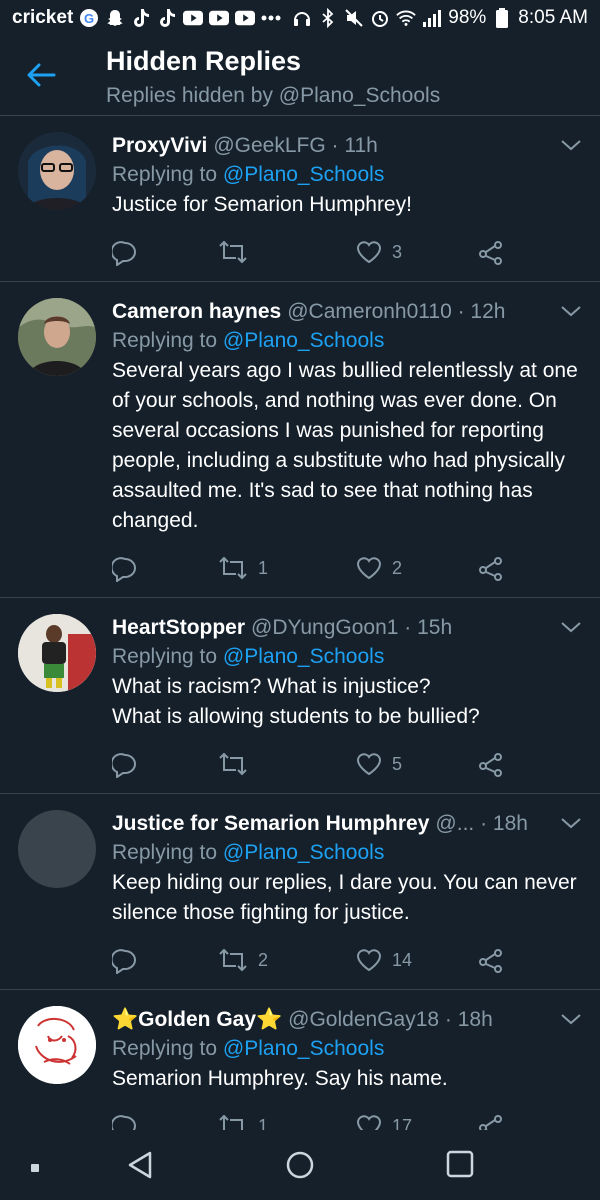  Describe the element at coordinates (481, 823) in the screenshot. I see `handle-time: @... · 18h` at that location.